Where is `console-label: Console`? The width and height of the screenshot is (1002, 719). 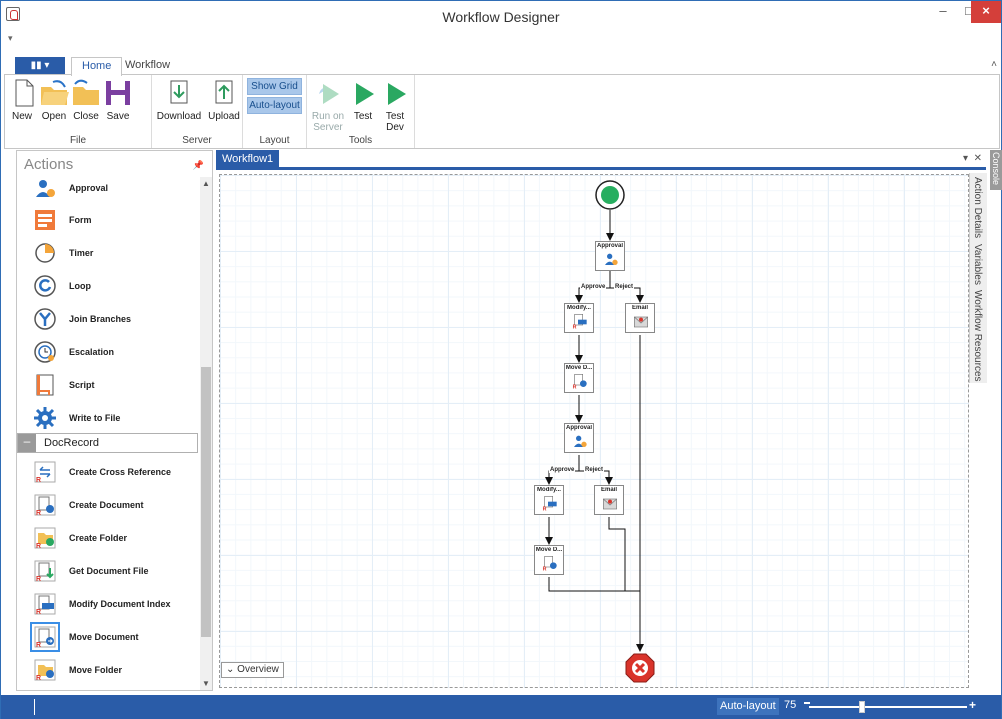
console-label: Console is located at coordinates (996, 169).